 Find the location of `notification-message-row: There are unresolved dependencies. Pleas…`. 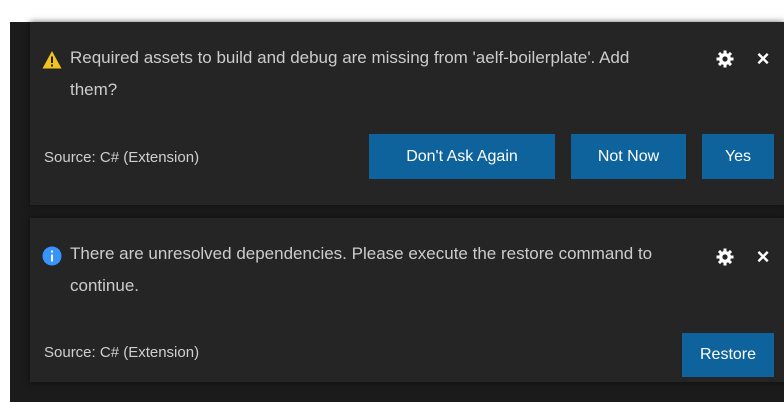

notification-message-row: There are unresolved dependencies. Pleas… is located at coordinates (408, 273).